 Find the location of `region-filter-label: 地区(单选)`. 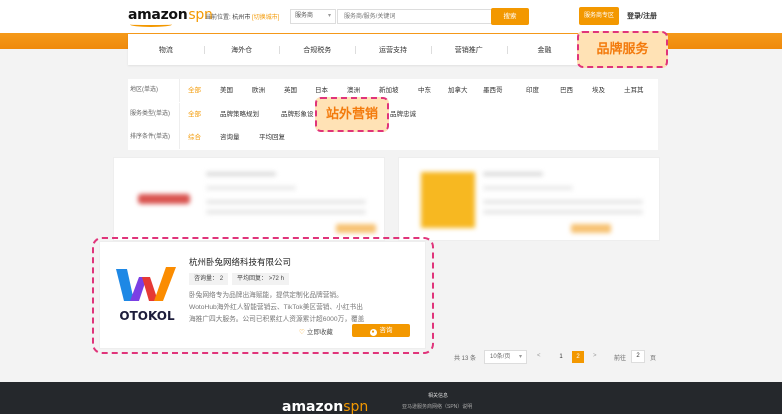

region-filter-label: 地区(单选) is located at coordinates (154, 90).